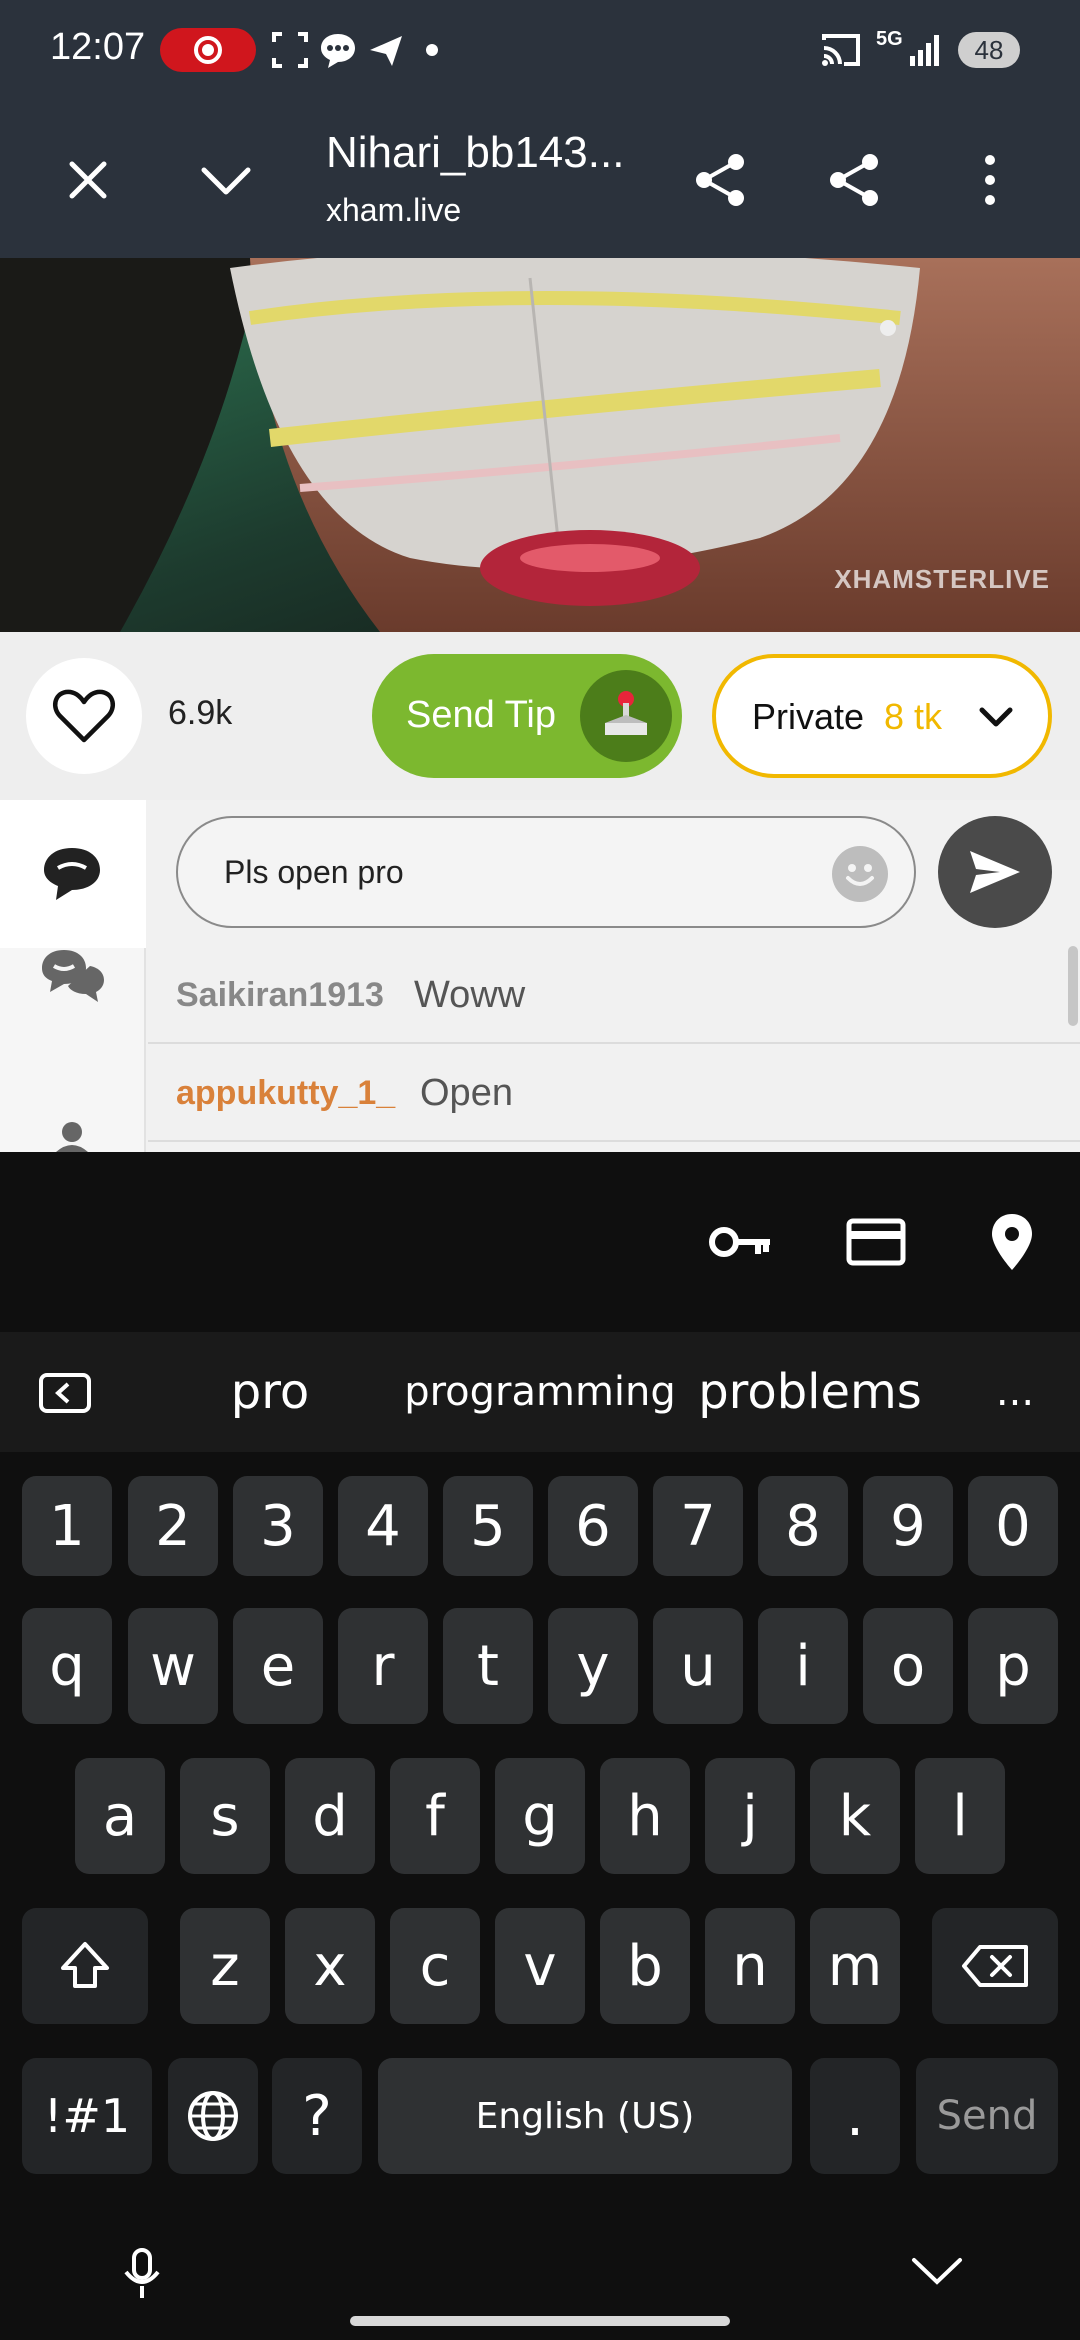 This screenshot has width=1080, height=2340. I want to click on status-time: 12:07, so click(98, 47).